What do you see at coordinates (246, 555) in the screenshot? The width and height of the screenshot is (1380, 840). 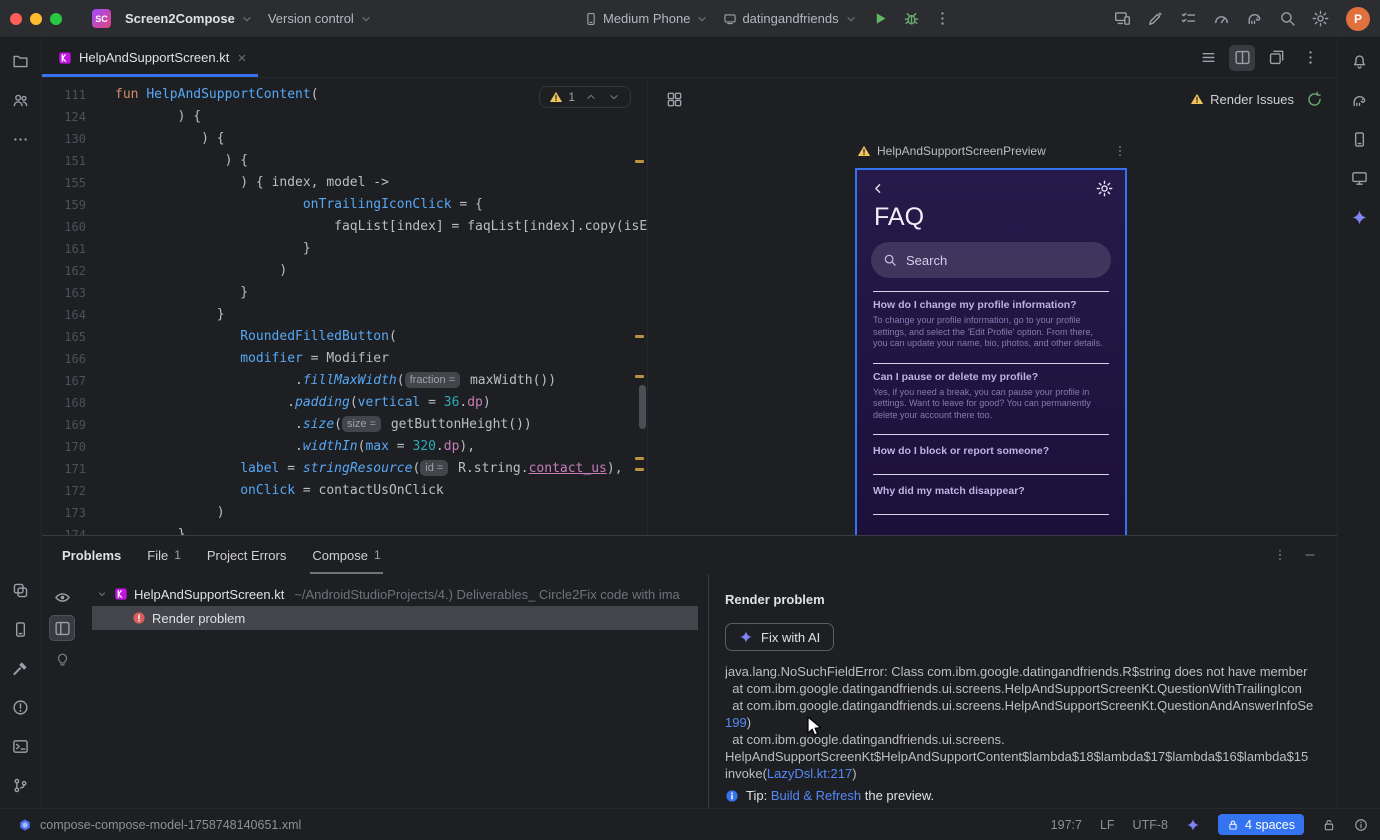 I see `panel-tab-project-errors: Project Errors` at bounding box center [246, 555].